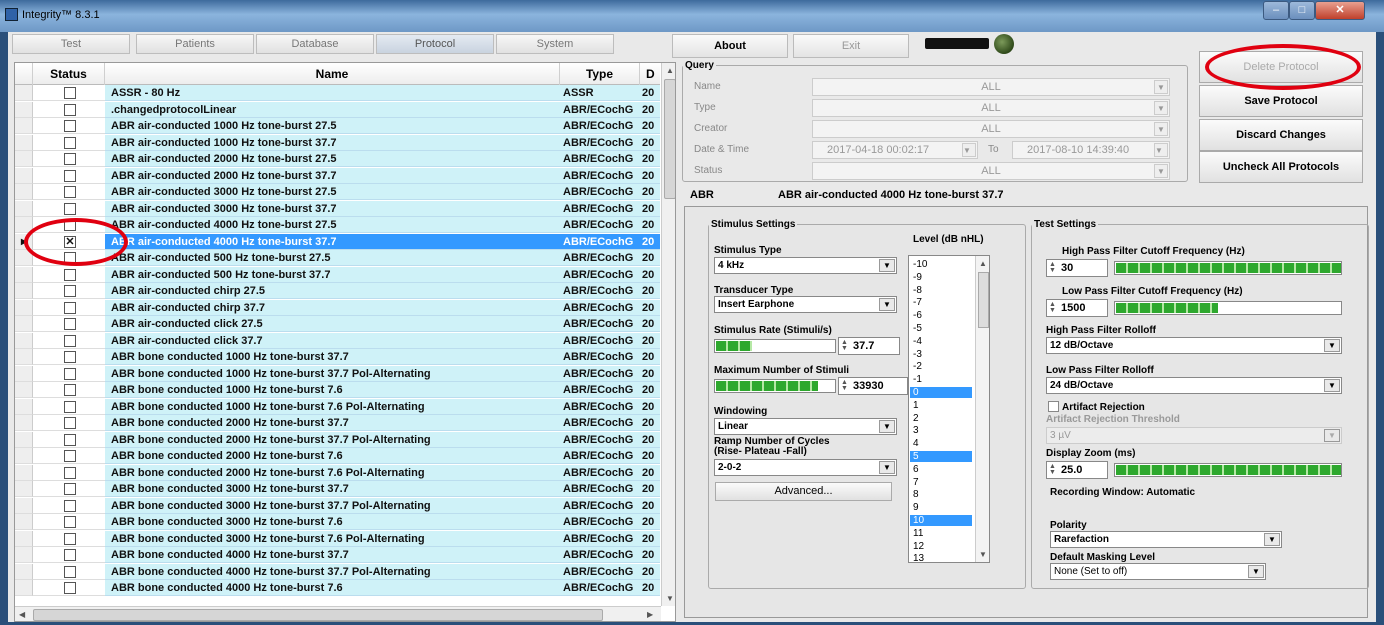 The width and height of the screenshot is (1384, 625). Describe the element at coordinates (941, 302) in the screenshot. I see `level-item: -7` at that location.